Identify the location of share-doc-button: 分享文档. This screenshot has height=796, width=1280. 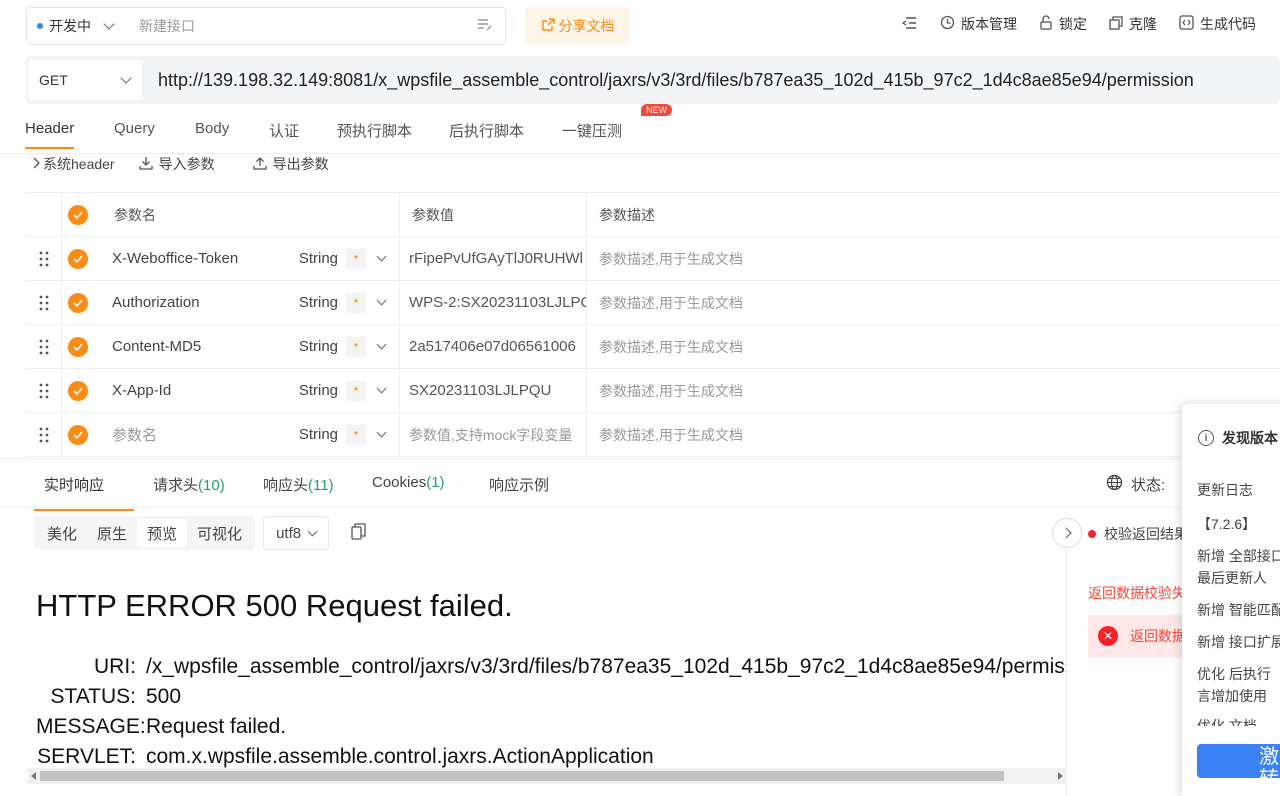
(577, 26).